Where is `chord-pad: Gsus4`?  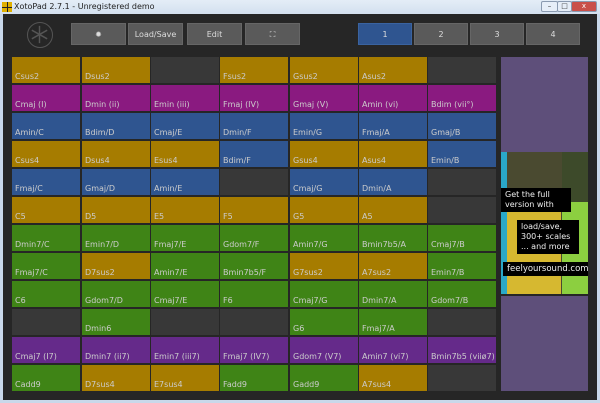 chord-pad: Gsus4 is located at coordinates (324, 154).